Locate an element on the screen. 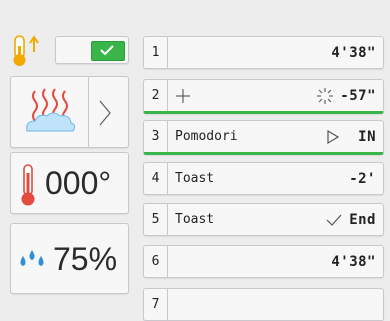  program-row-1: 1 4'38" is located at coordinates (263, 52).